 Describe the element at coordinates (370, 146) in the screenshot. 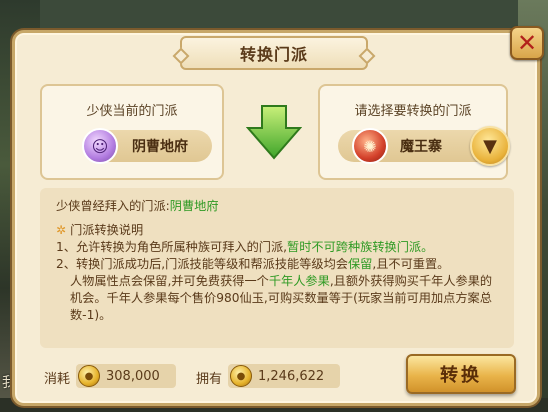

I see `demon-sect-icon: ✺` at that location.